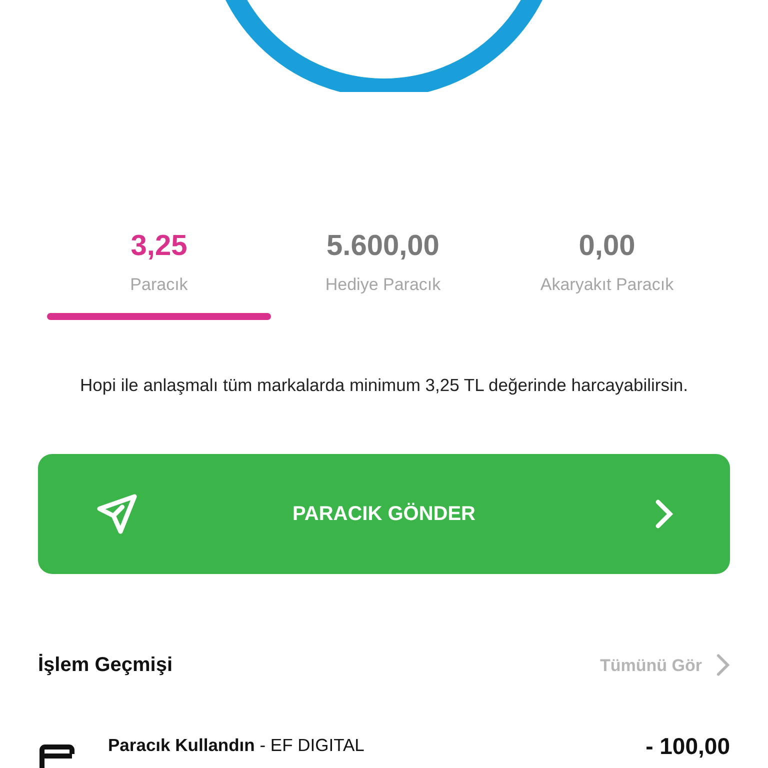  Describe the element at coordinates (117, 514) in the screenshot. I see `send-icon` at that location.